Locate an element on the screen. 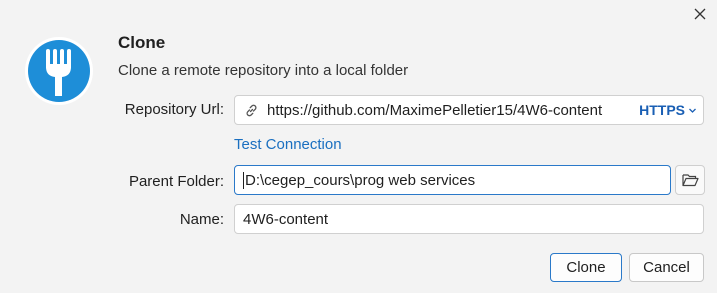 Image resolution: width=717 pixels, height=293 pixels. repository-url-label: Repository Url: is located at coordinates (174, 109).